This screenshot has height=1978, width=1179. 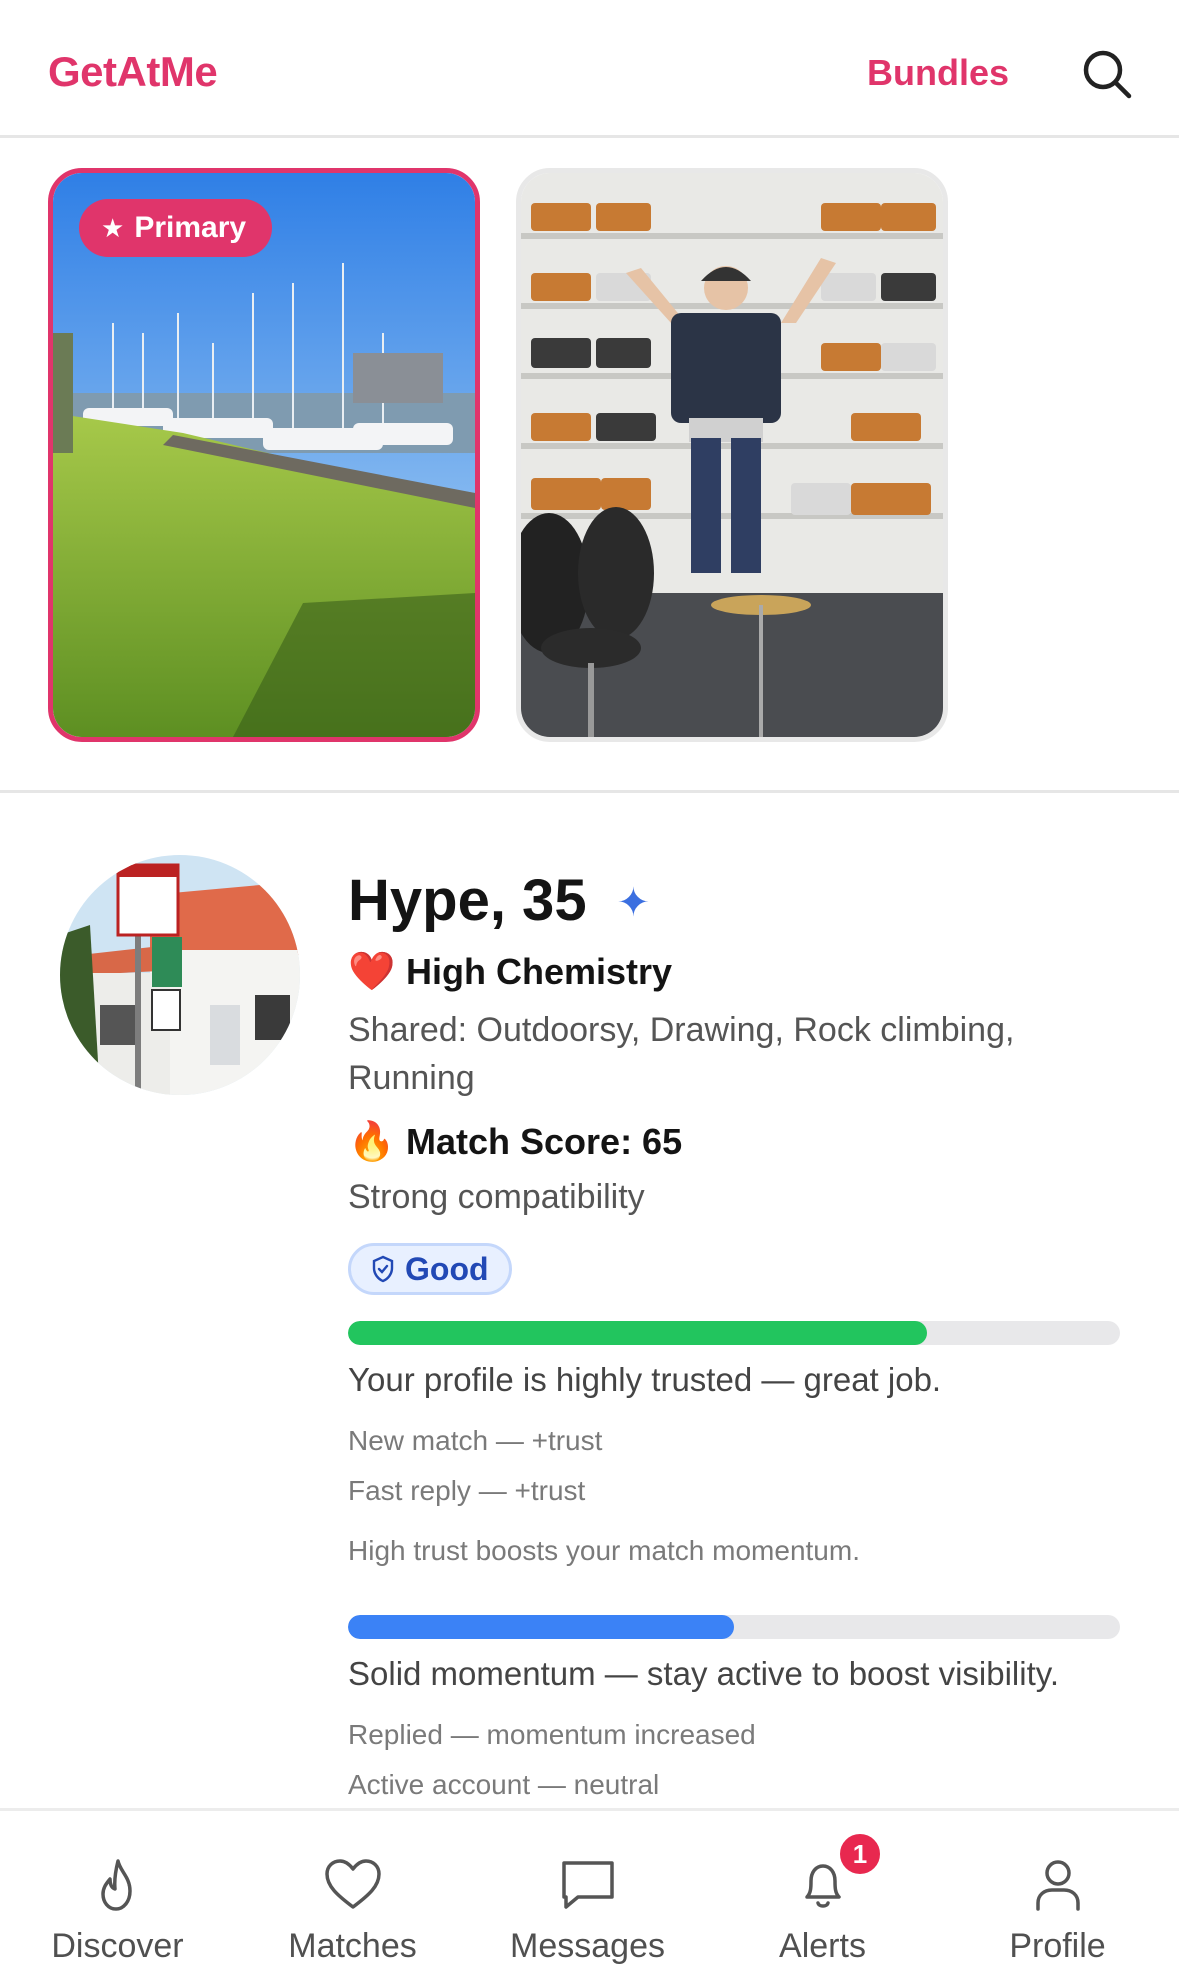 I want to click on message-icon, so click(x=587, y=1885).